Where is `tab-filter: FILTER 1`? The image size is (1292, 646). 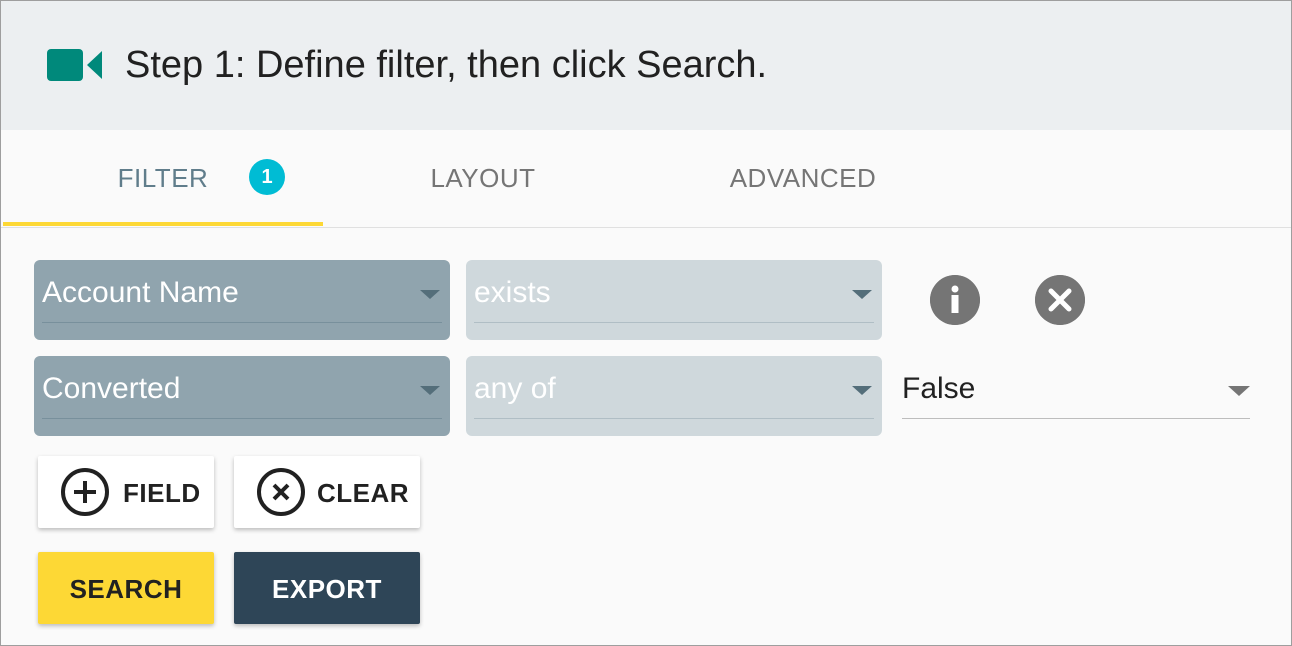
tab-filter: FILTER 1 is located at coordinates (163, 178).